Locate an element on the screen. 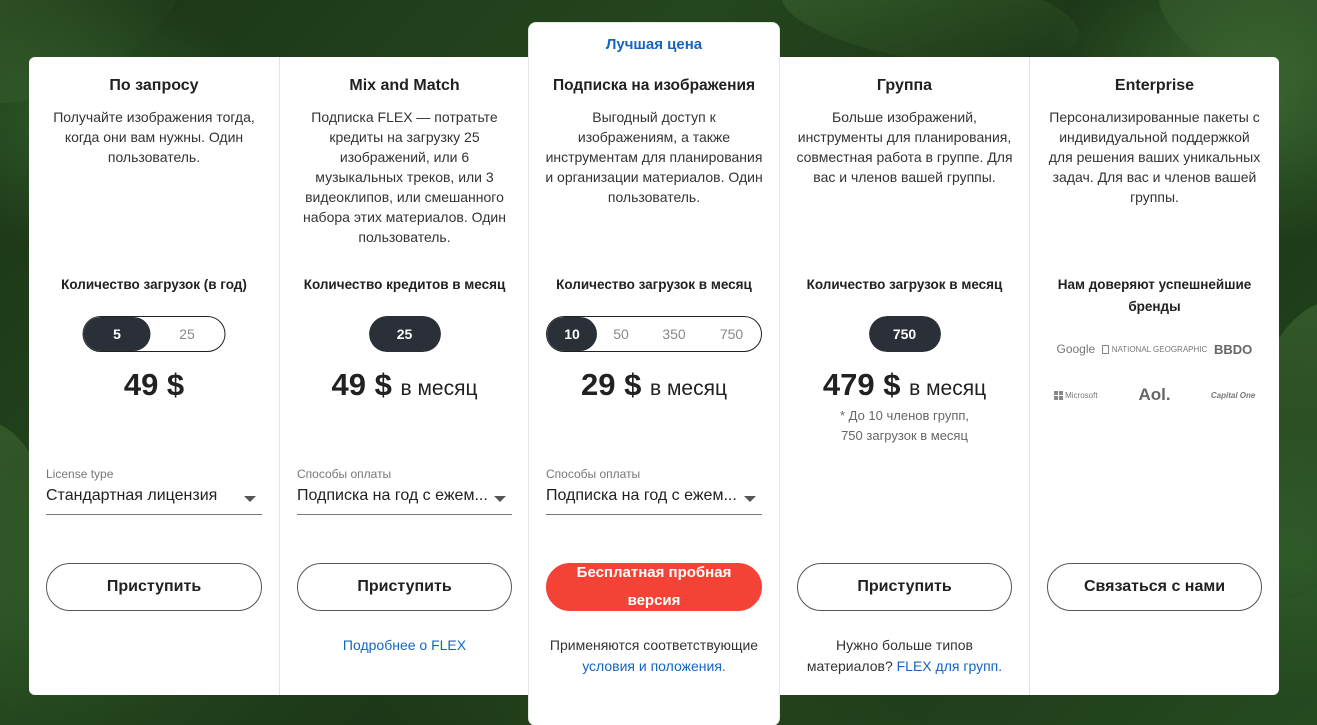 This screenshot has height=725, width=1317. quantity-option-50: 50 is located at coordinates (621, 334).